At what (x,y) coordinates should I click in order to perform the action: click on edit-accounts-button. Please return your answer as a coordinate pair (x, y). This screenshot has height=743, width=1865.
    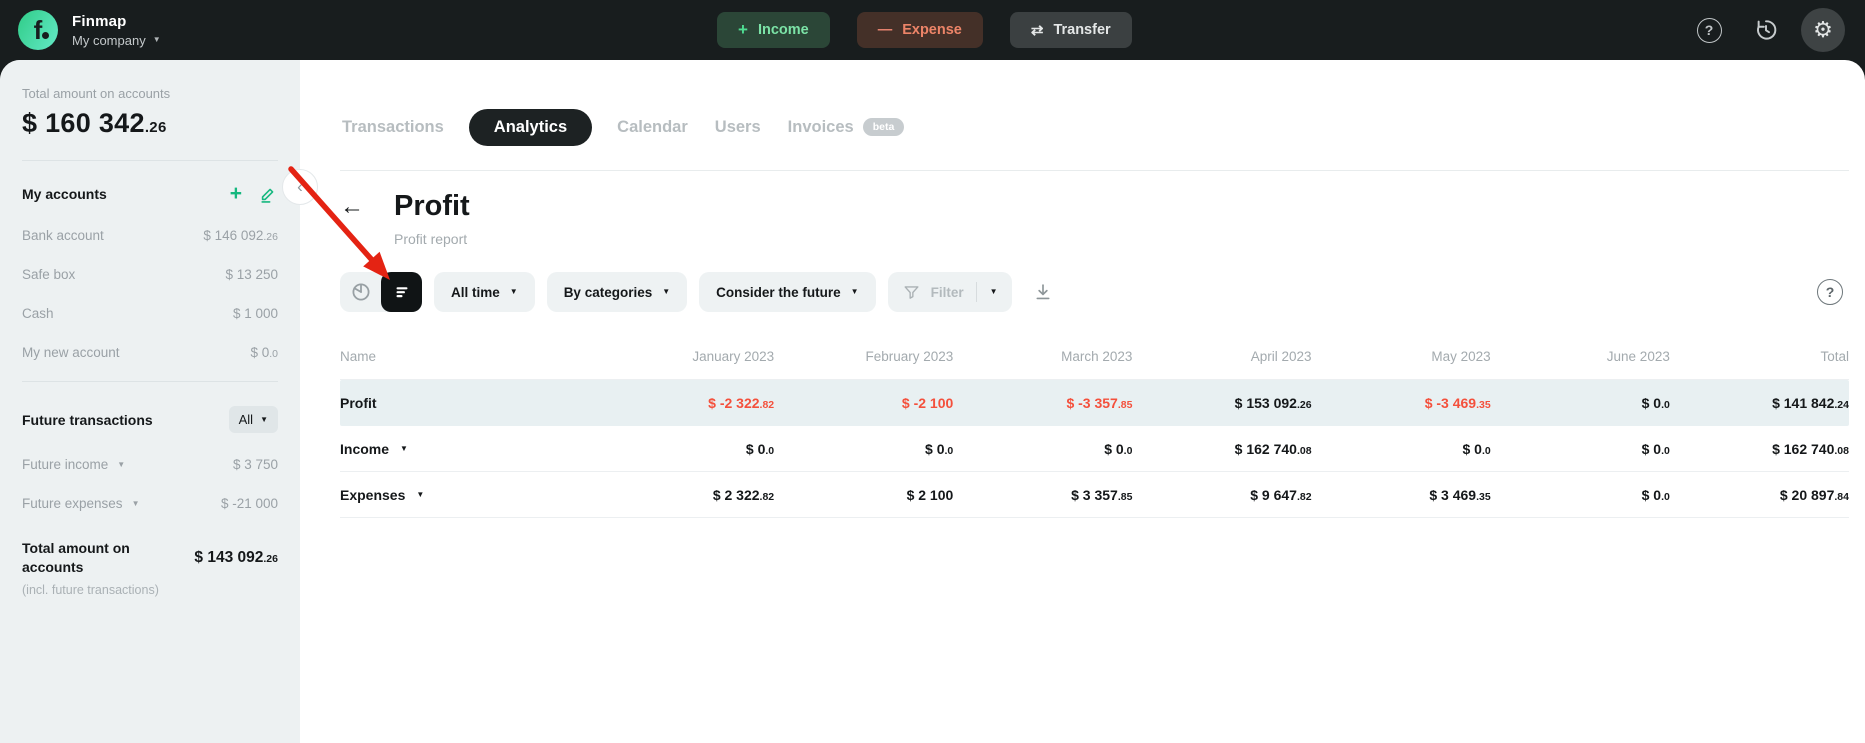
    Looking at the image, I should click on (268, 194).